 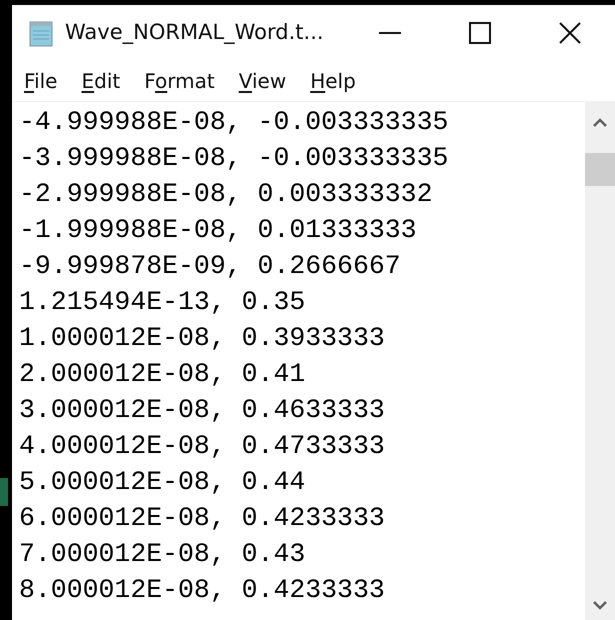 What do you see at coordinates (600, 123) in the screenshot?
I see `scroll-up-icon` at bounding box center [600, 123].